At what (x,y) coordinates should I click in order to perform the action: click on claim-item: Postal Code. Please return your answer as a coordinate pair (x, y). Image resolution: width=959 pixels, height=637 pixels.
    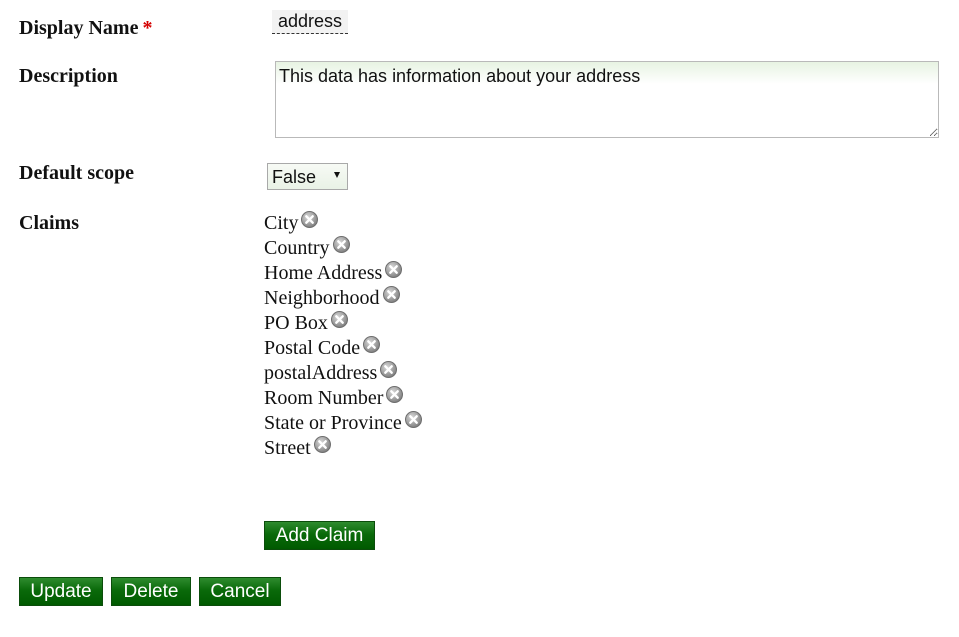
    Looking at the image, I should click on (343, 348).